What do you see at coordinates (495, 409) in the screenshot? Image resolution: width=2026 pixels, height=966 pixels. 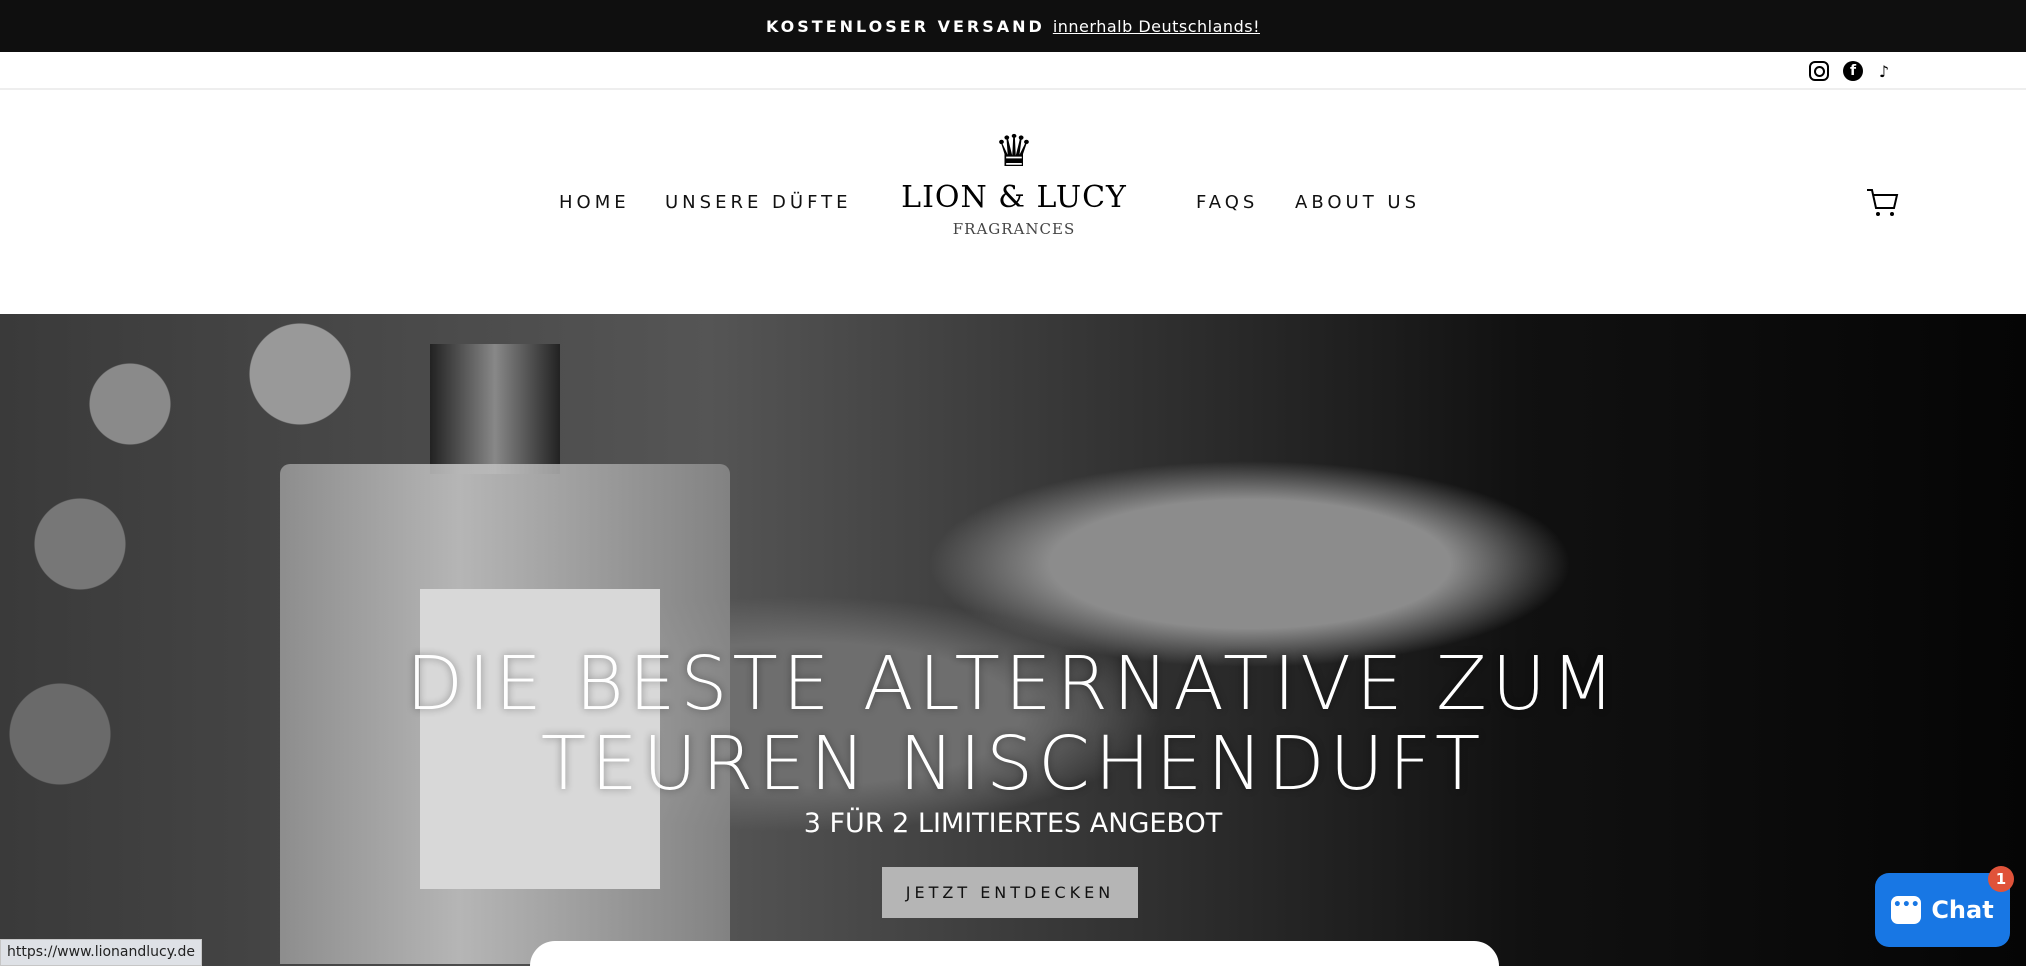 I see `perfume-cap-image` at bounding box center [495, 409].